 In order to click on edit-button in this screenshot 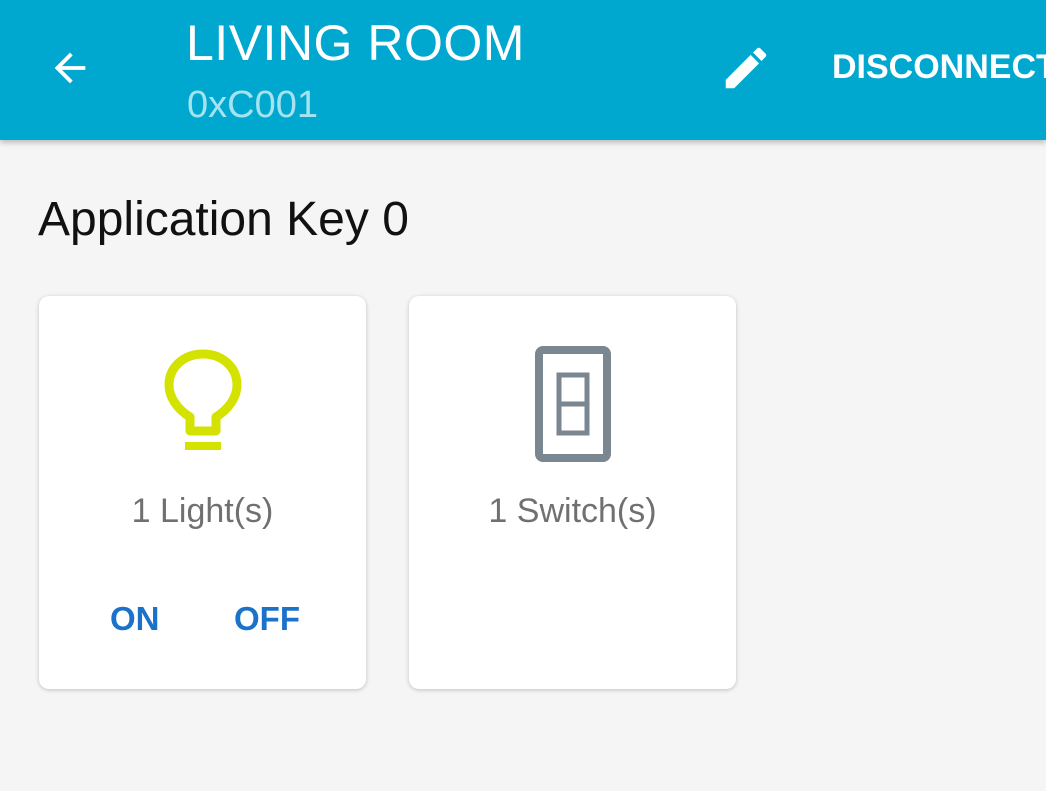, I will do `click(746, 68)`.